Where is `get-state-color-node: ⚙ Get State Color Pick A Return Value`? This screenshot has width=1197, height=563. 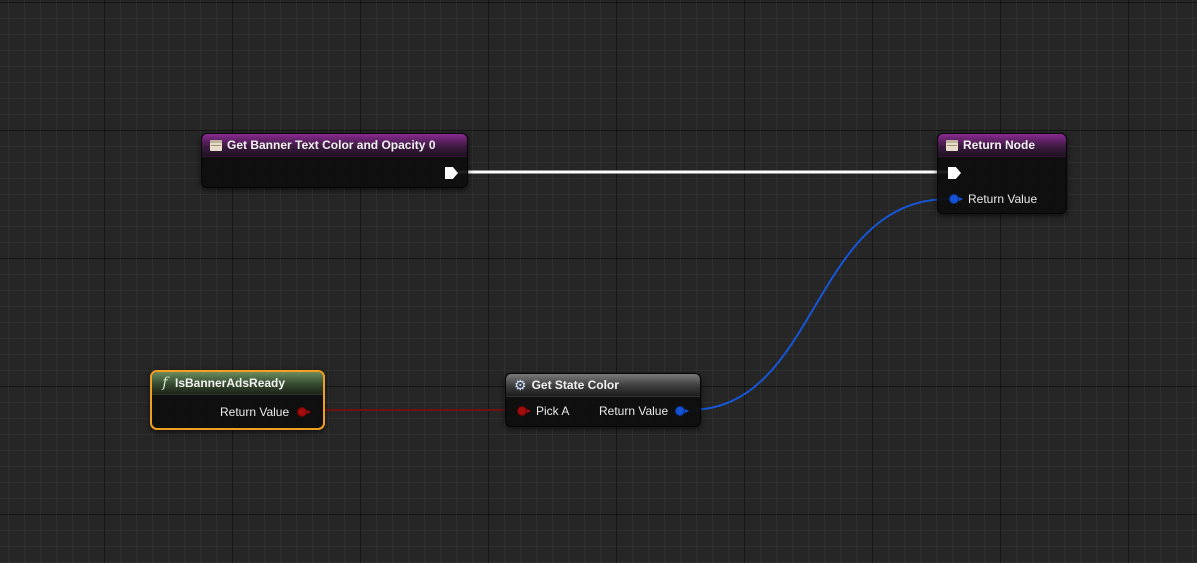 get-state-color-node: ⚙ Get State Color Pick A Return Value is located at coordinates (603, 400).